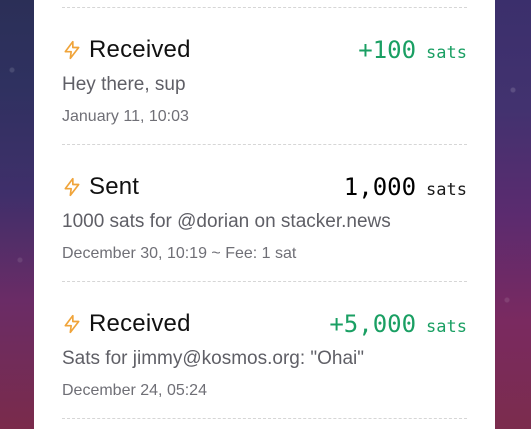 Image resolution: width=531 pixels, height=429 pixels. What do you see at coordinates (264, 50) in the screenshot?
I see `transaction-header: Received +100 sats` at bounding box center [264, 50].